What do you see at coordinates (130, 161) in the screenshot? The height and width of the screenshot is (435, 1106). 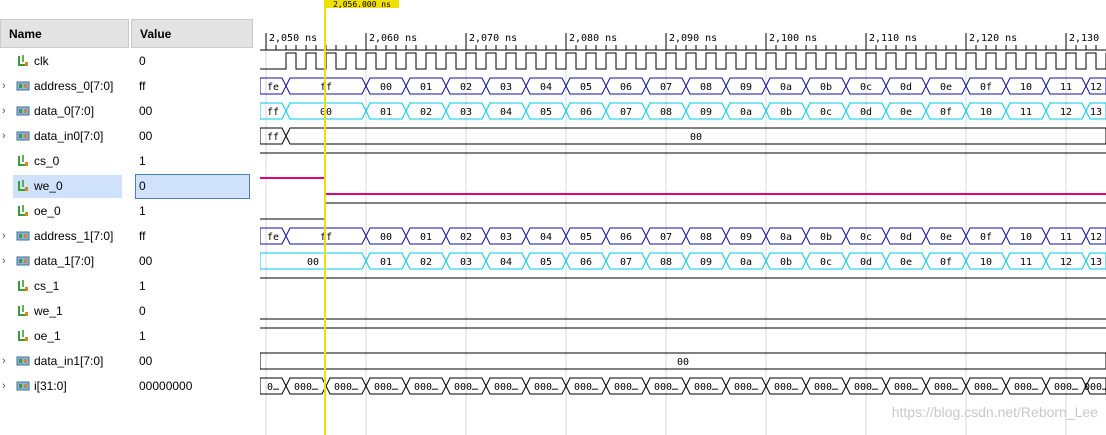 I see `signal-row: cs_0 1` at bounding box center [130, 161].